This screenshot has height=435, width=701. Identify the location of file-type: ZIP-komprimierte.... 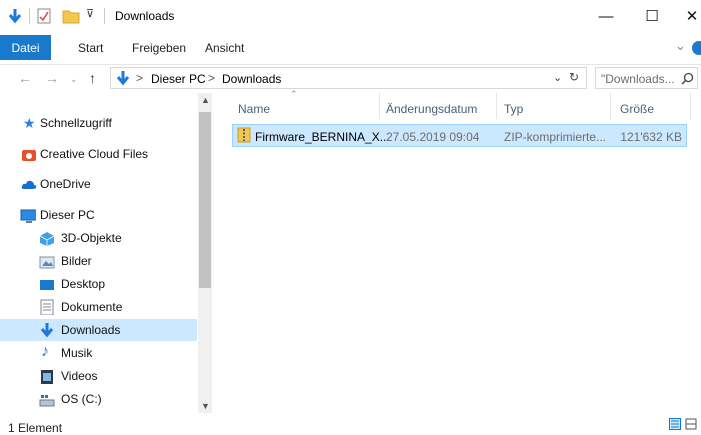
(555, 137).